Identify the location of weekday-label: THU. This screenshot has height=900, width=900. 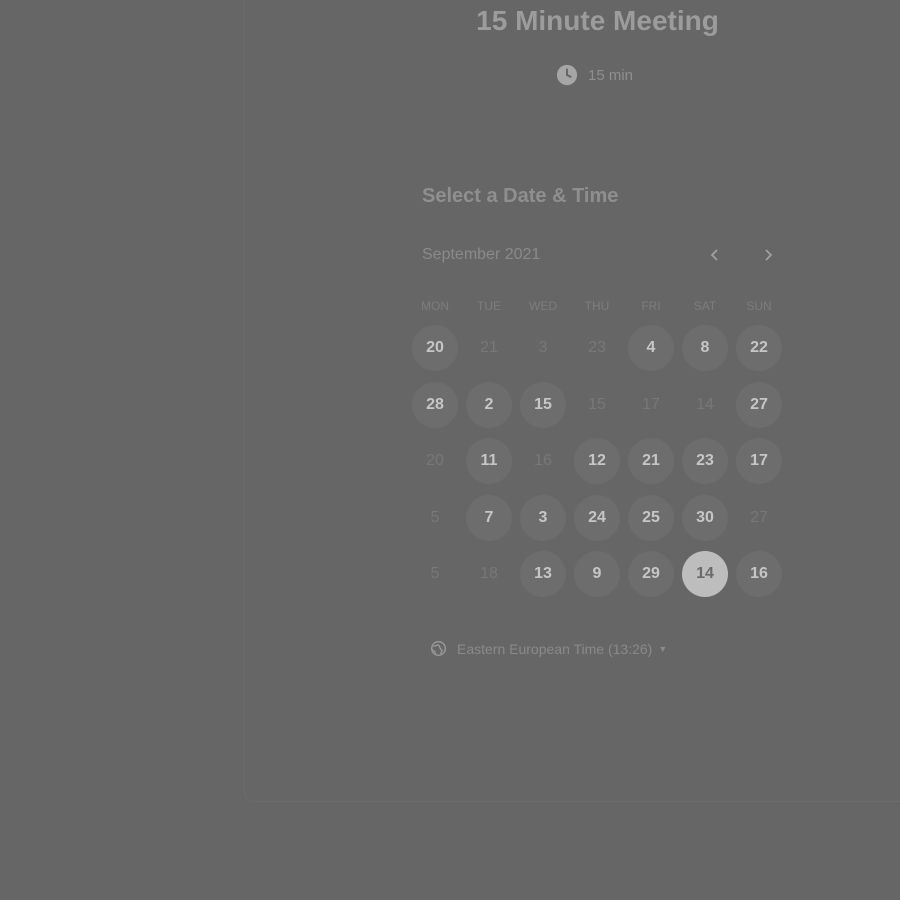
(597, 306).